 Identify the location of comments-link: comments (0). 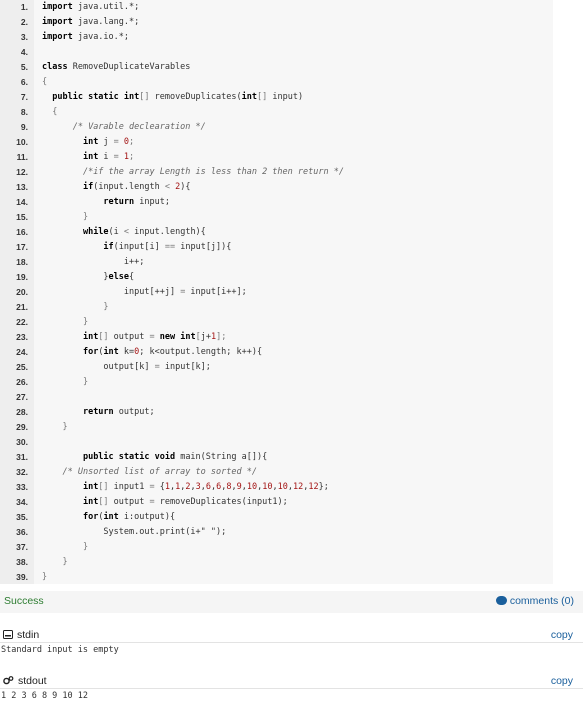
(534, 601).